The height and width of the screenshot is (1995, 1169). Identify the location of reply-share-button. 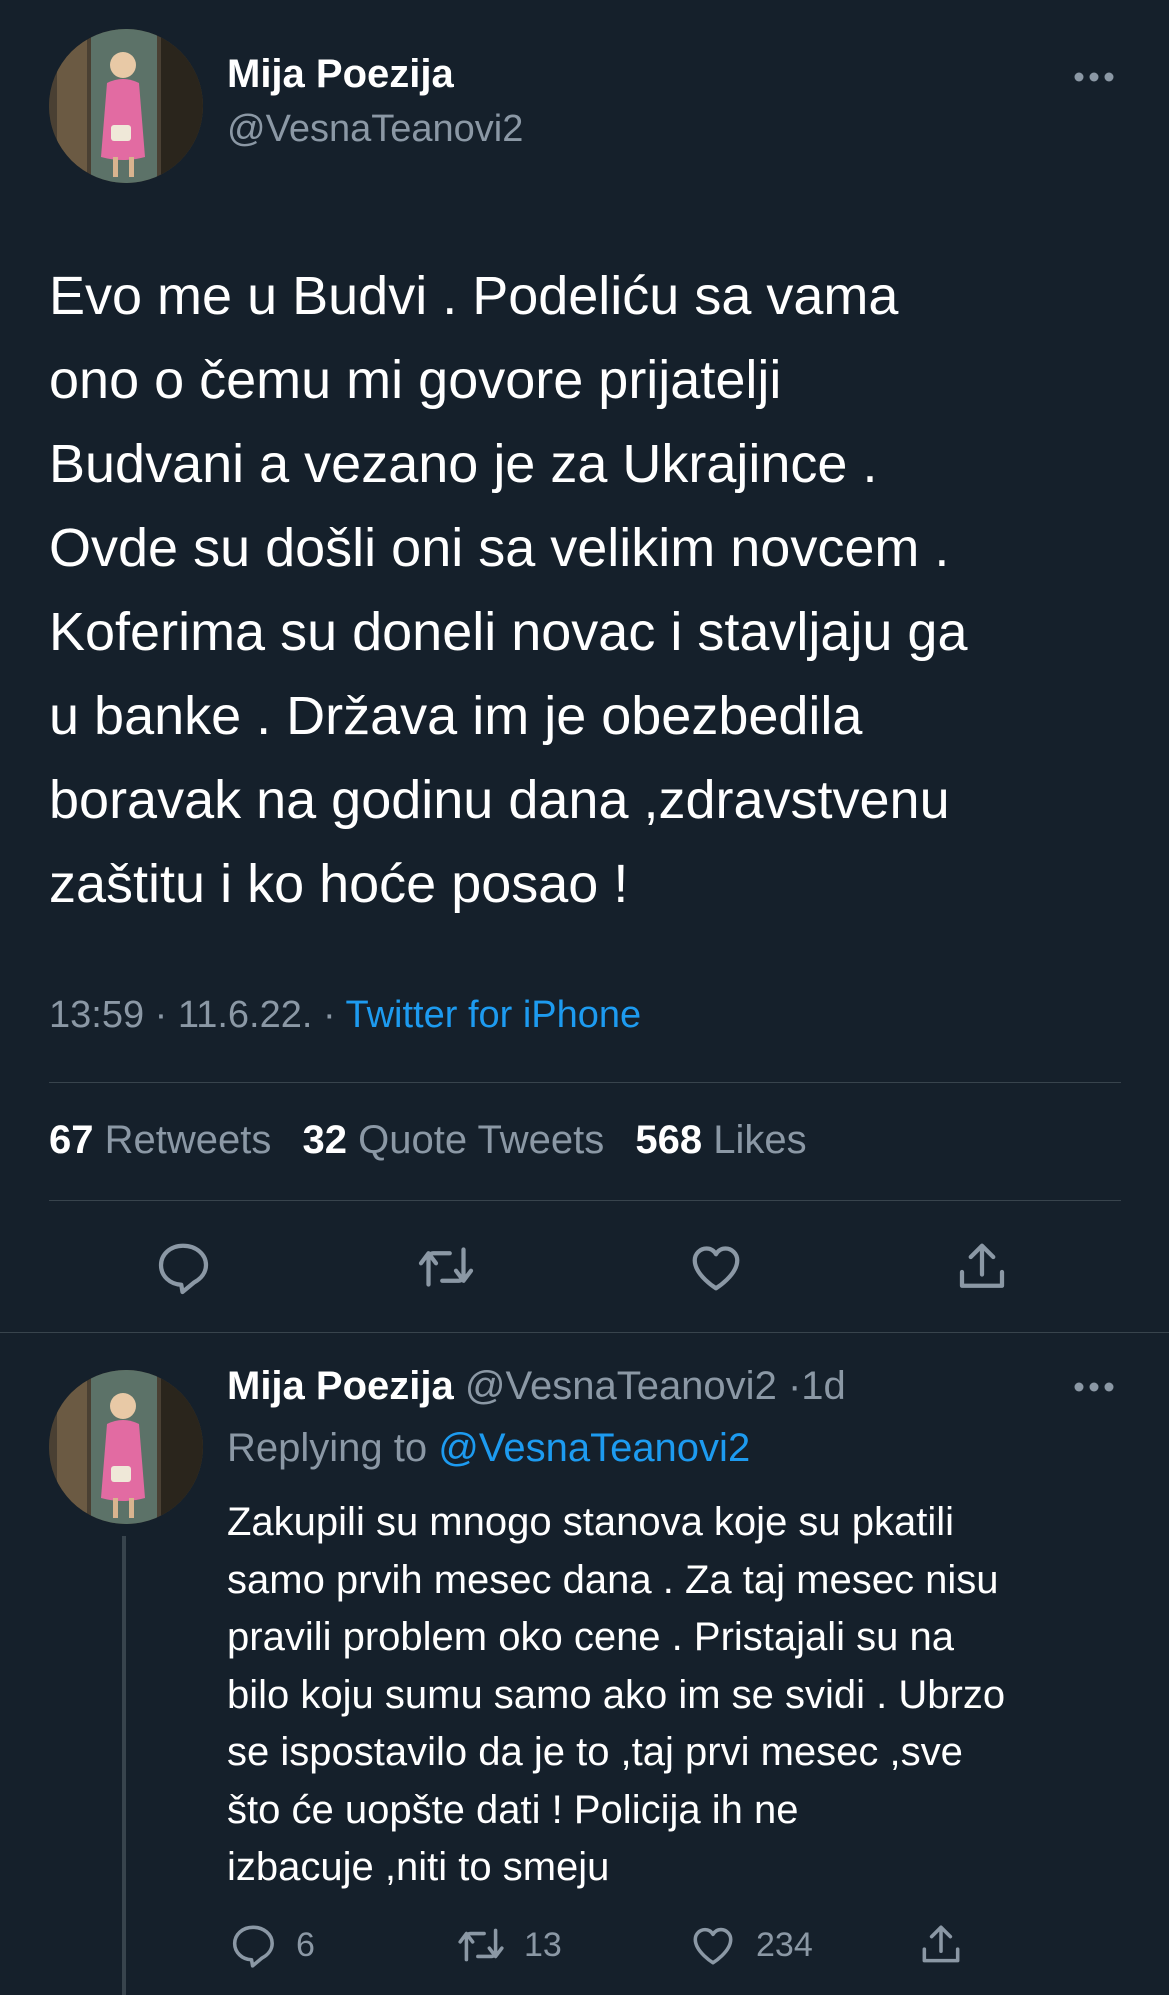
(941, 1945).